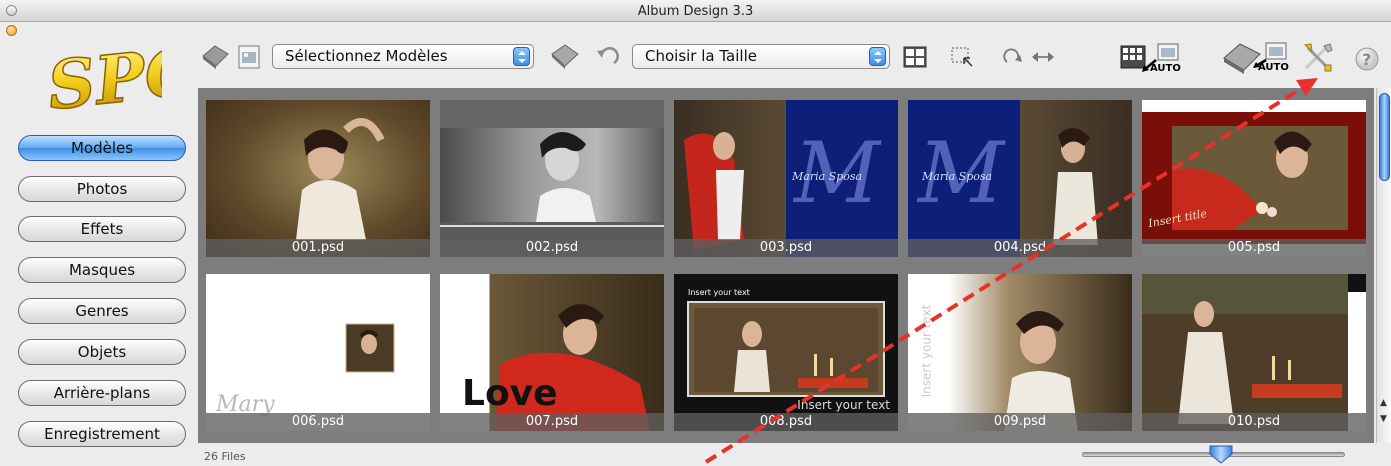 The width and height of the screenshot is (1391, 466). Describe the element at coordinates (510, 393) in the screenshot. I see `thumb-overlay-text: Love` at that location.